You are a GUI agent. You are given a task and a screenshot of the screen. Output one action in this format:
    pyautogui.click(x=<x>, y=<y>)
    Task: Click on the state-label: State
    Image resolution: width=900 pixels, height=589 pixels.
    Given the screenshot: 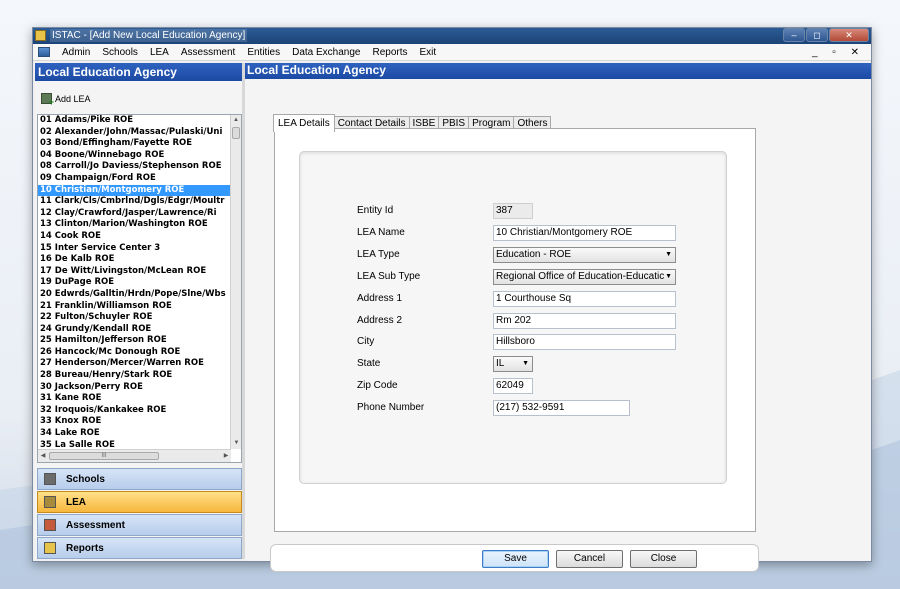 What is the action you would take?
    pyautogui.click(x=369, y=363)
    